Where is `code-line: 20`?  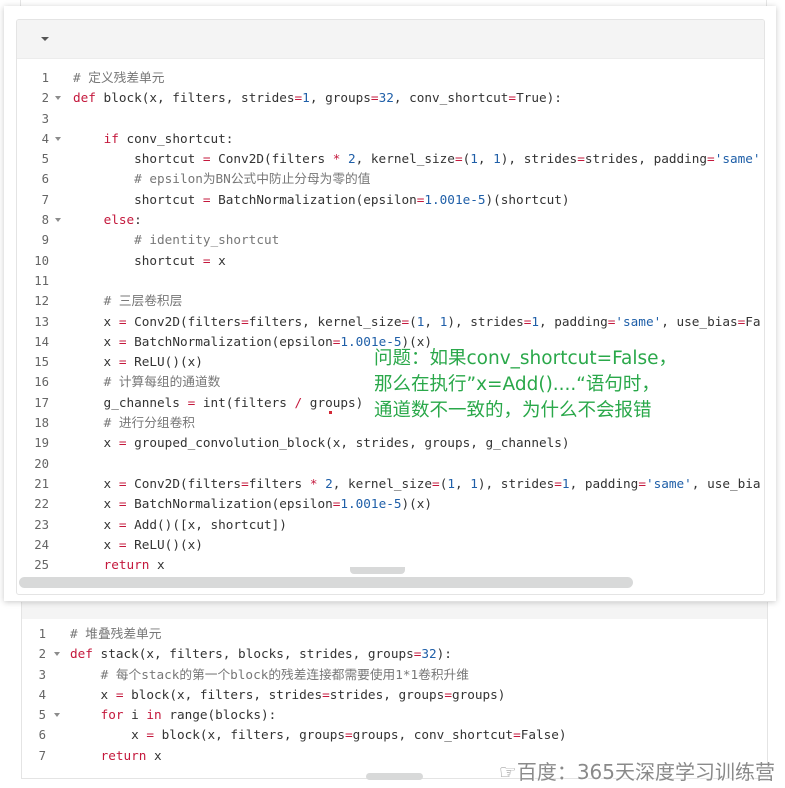 code-line: 20 is located at coordinates (390, 464).